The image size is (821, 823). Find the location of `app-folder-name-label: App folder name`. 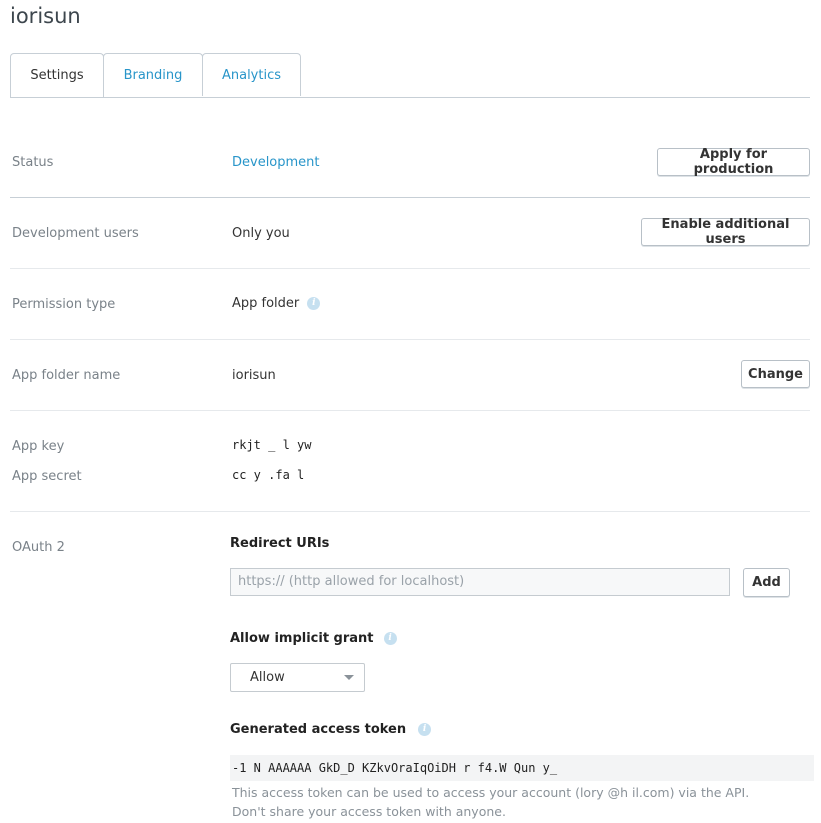

app-folder-name-label: App folder name is located at coordinates (66, 375).